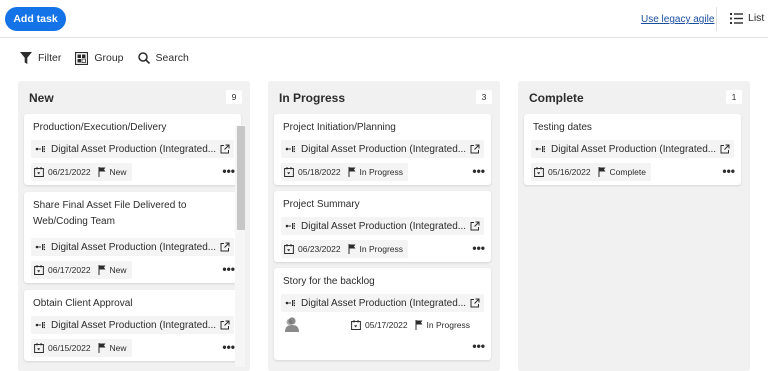 This screenshot has width=768, height=371. Describe the element at coordinates (312, 98) in the screenshot. I see `column-title: In Progress` at that location.